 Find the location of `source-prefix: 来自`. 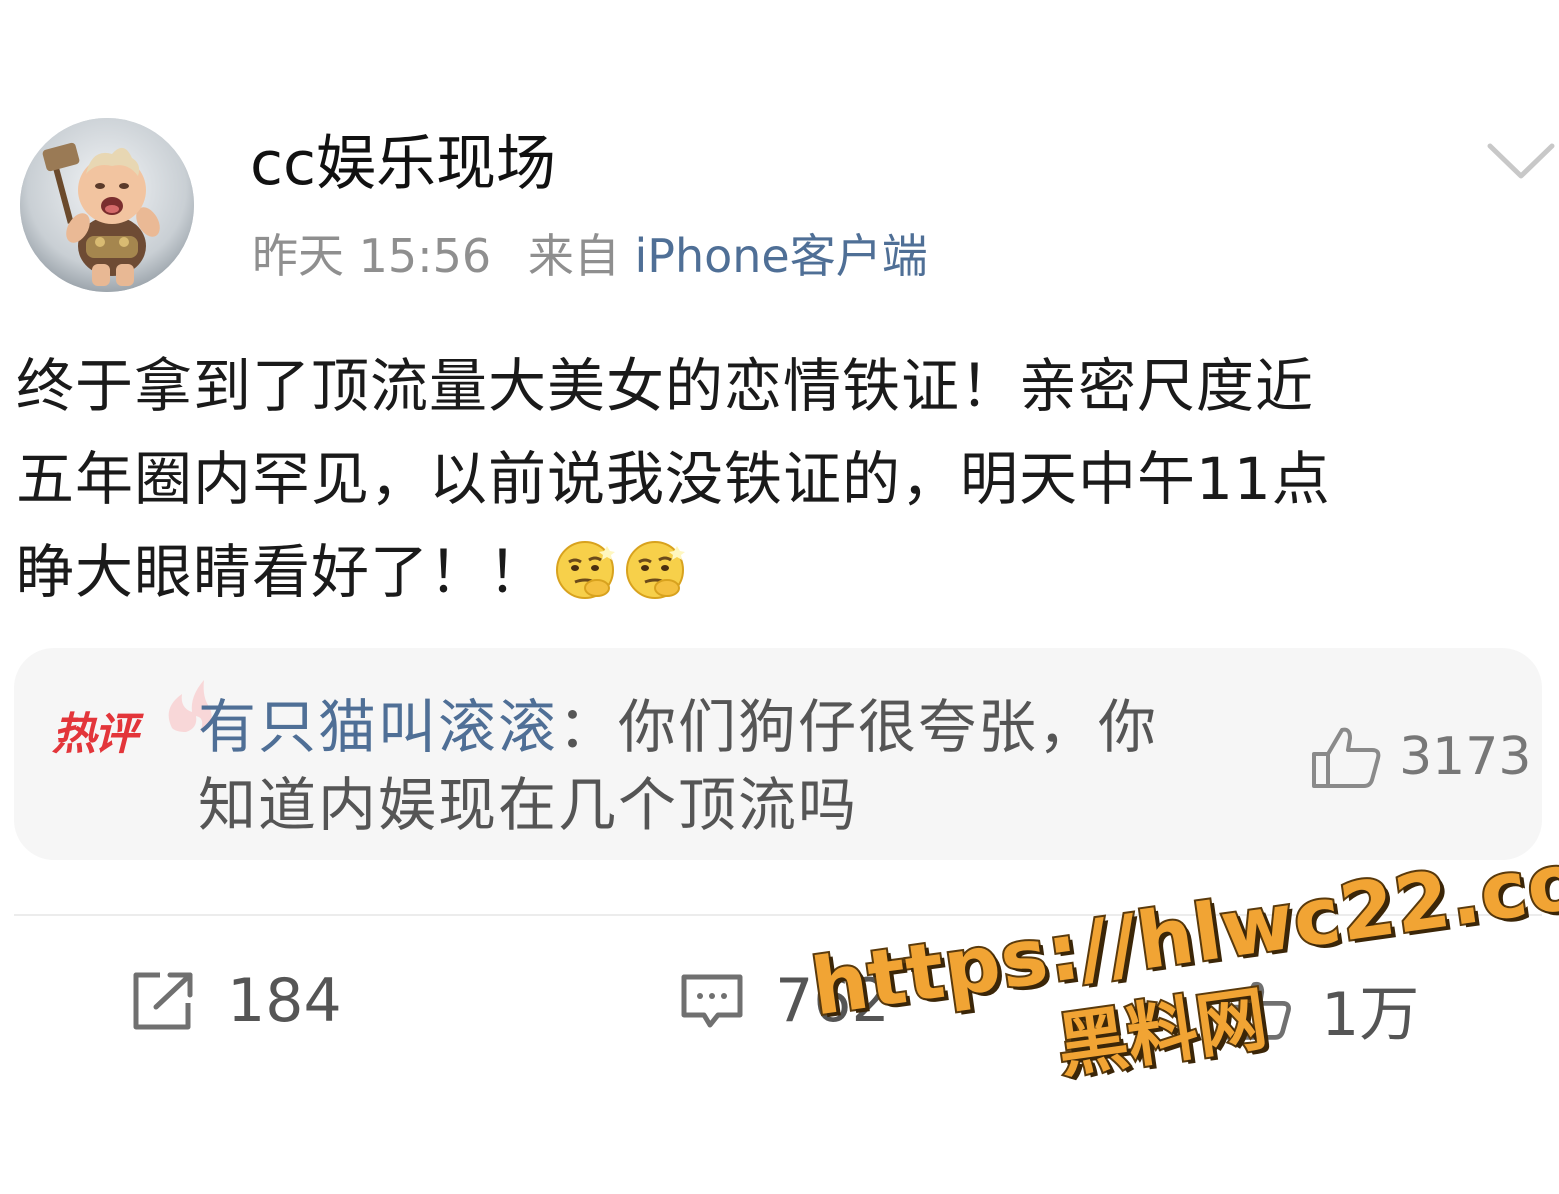

source-prefix: 来自 is located at coordinates (573, 256).